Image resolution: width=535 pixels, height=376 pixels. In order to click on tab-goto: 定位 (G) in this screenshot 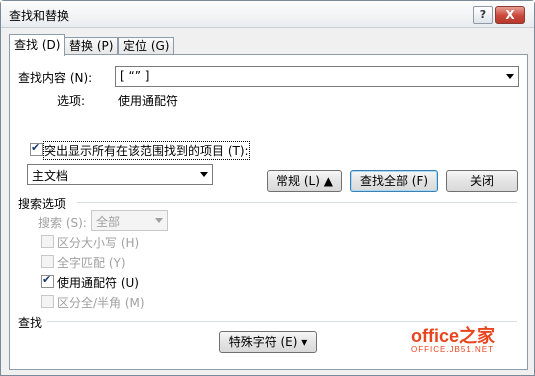, I will do `click(146, 46)`.